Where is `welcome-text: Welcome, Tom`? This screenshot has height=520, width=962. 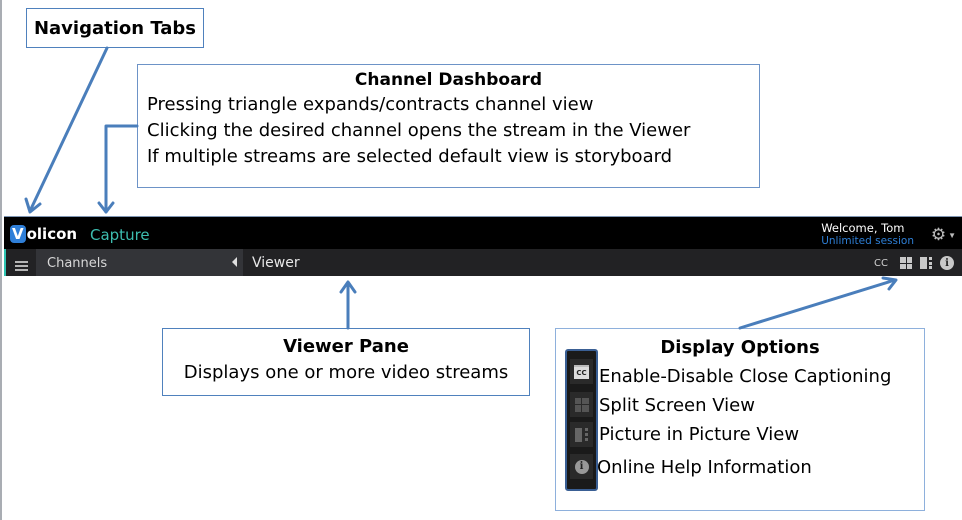
welcome-text: Welcome, Tom is located at coordinates (863, 228).